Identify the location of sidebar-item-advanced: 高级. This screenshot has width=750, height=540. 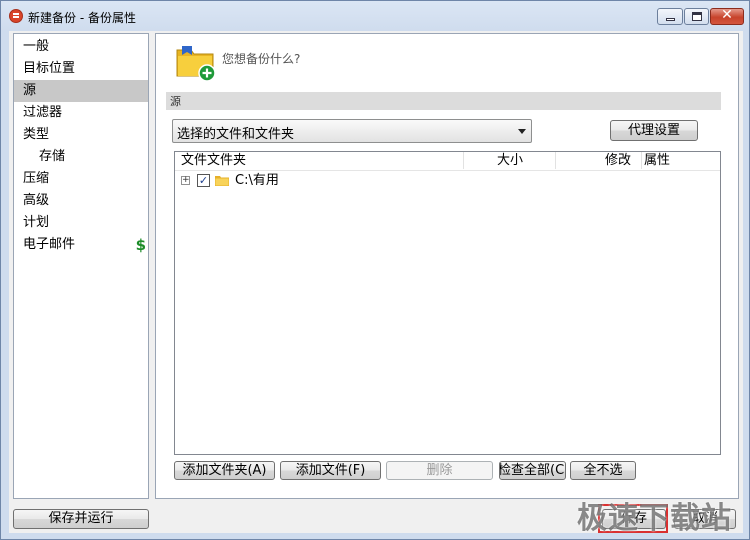
(81, 201).